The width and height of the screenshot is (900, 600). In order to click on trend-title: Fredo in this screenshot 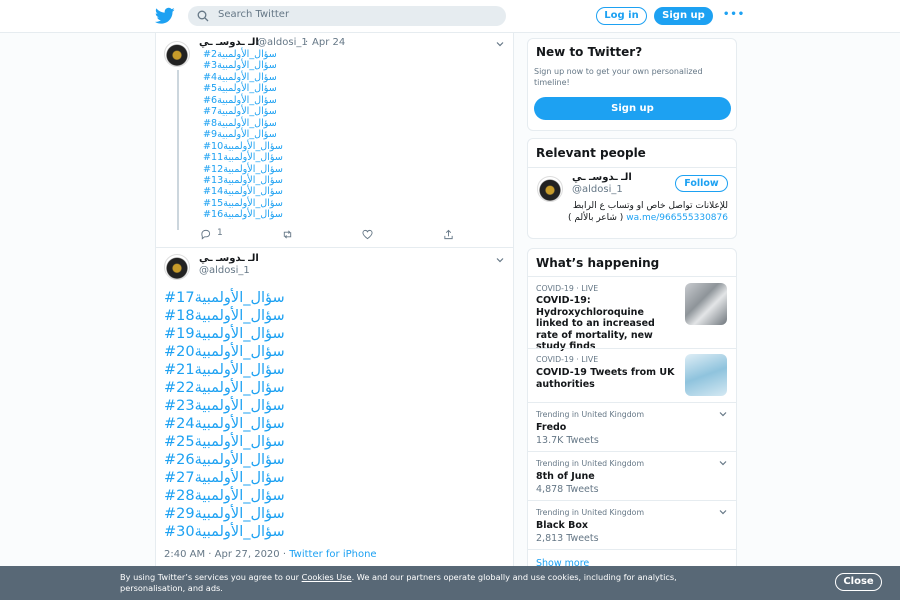, I will do `click(551, 427)`.